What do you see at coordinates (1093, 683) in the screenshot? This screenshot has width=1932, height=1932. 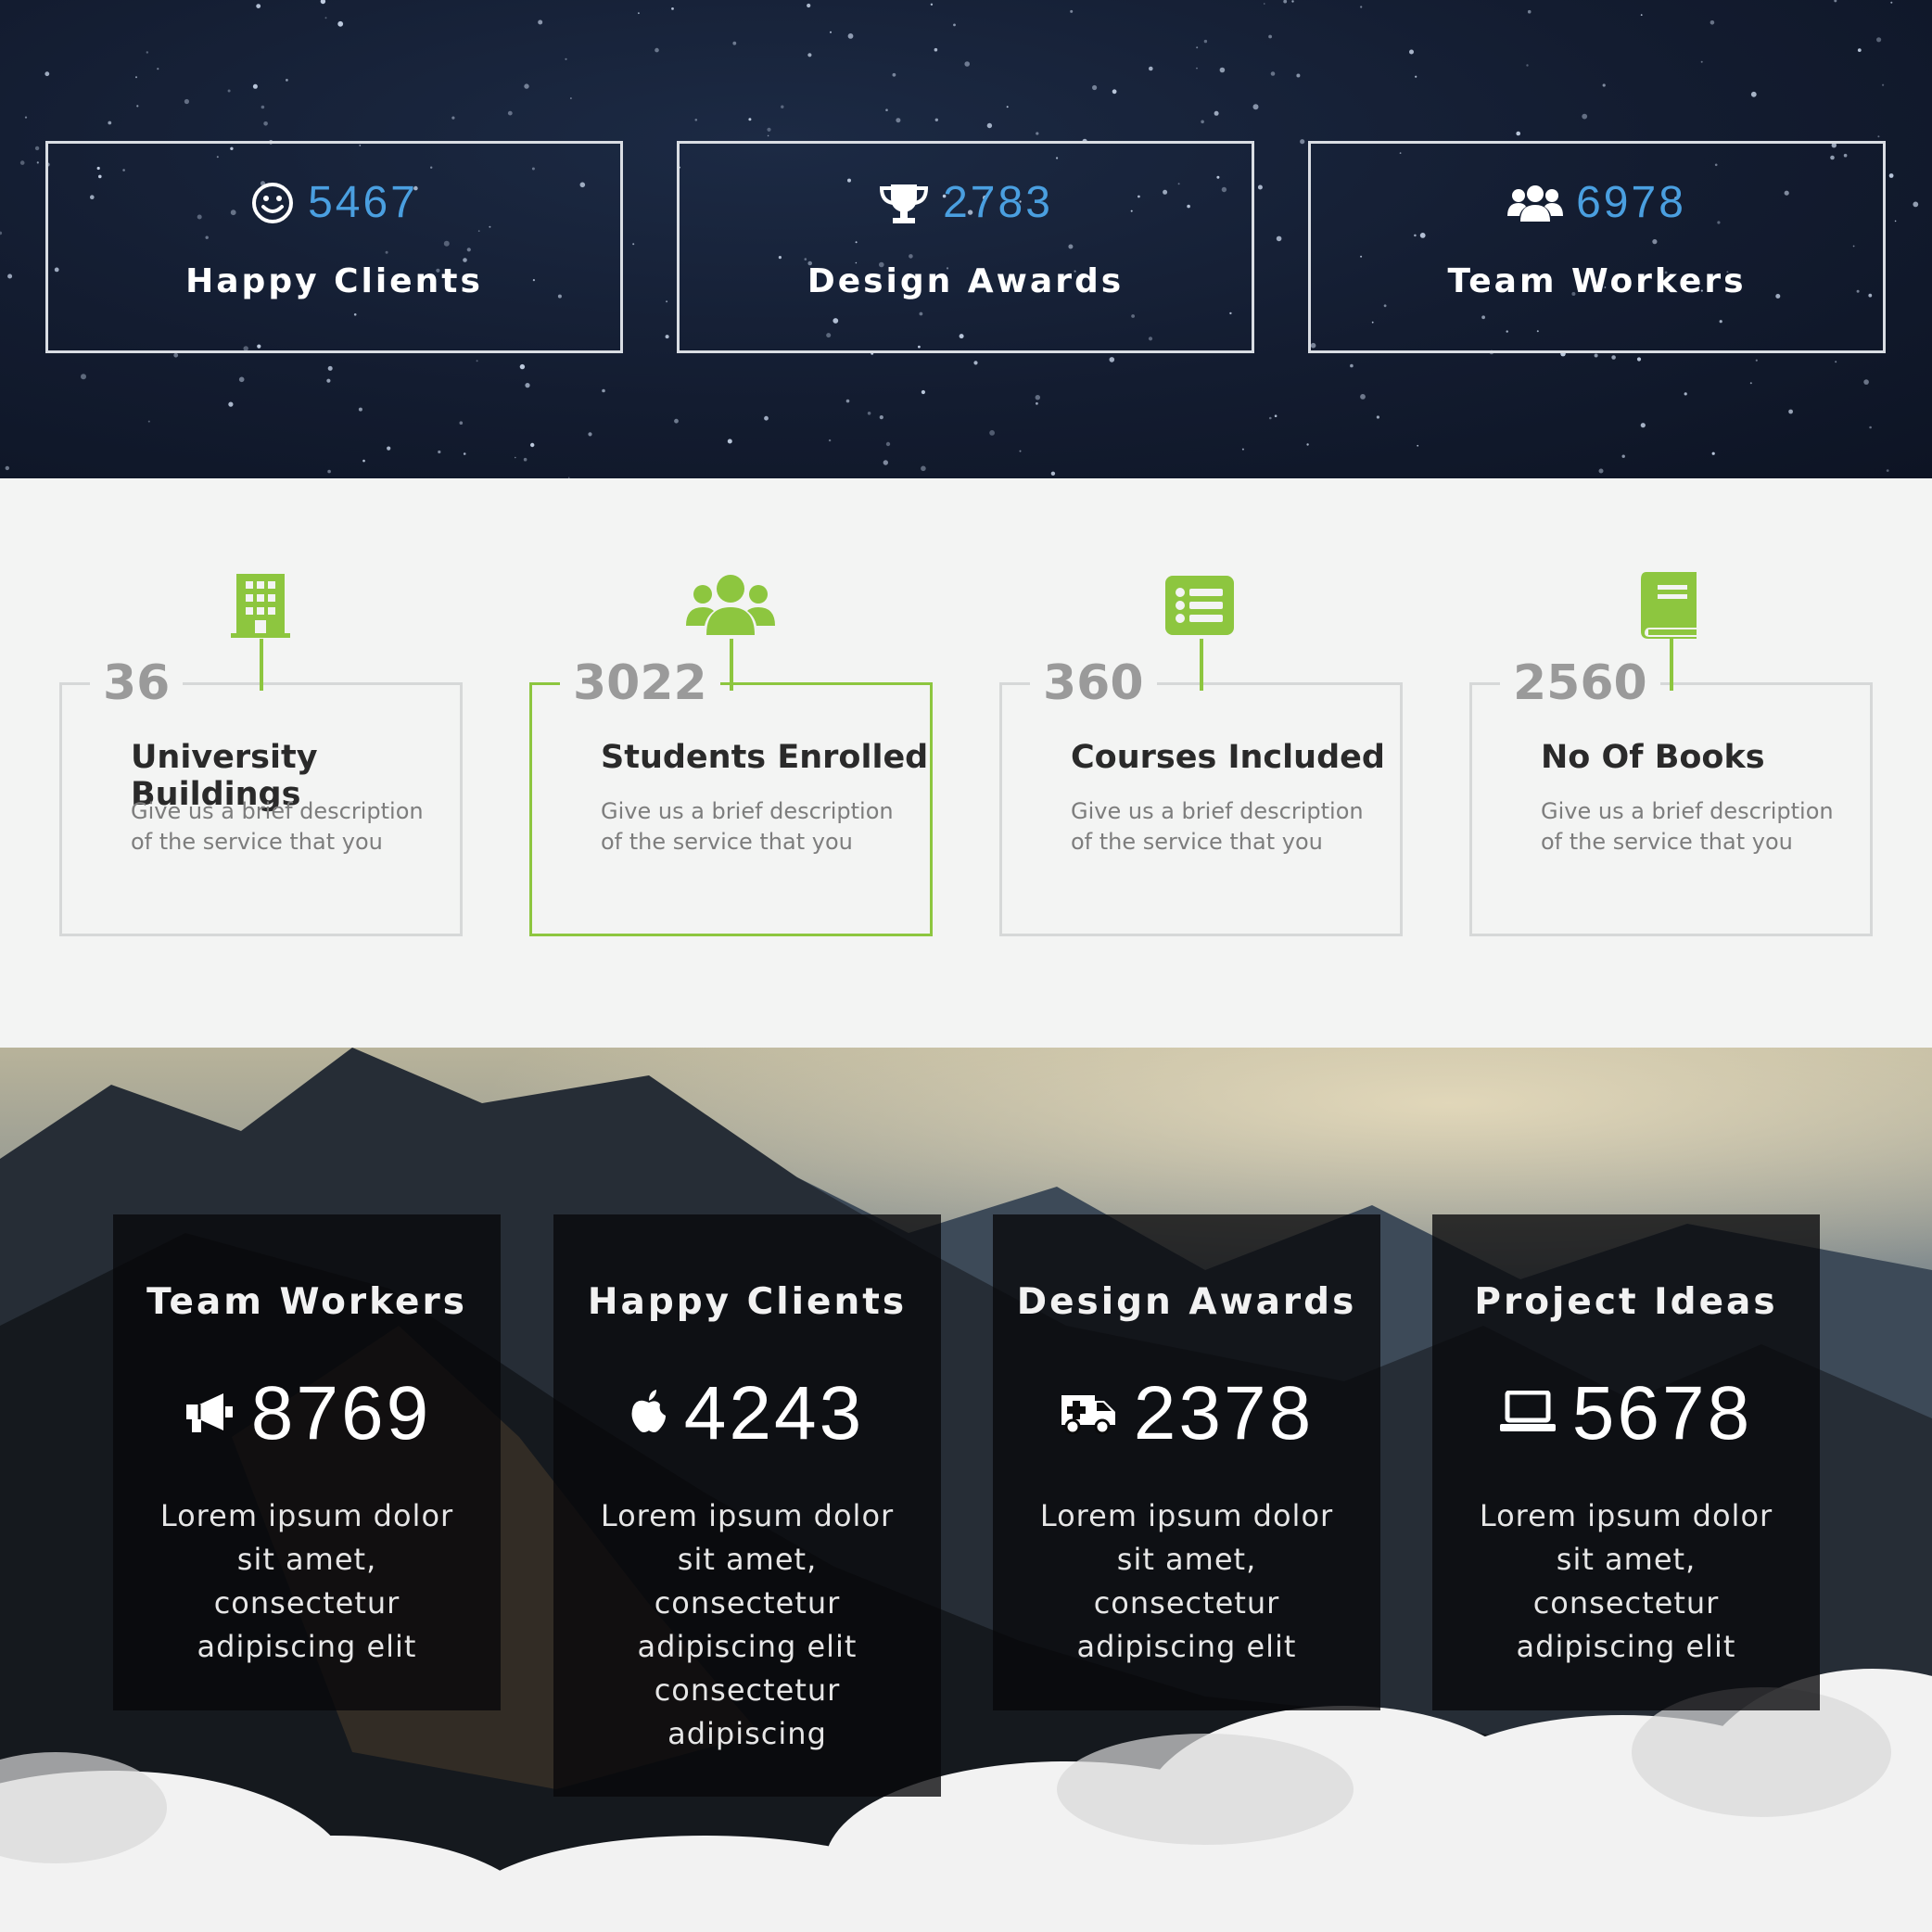 I see `fact-number: 360` at bounding box center [1093, 683].